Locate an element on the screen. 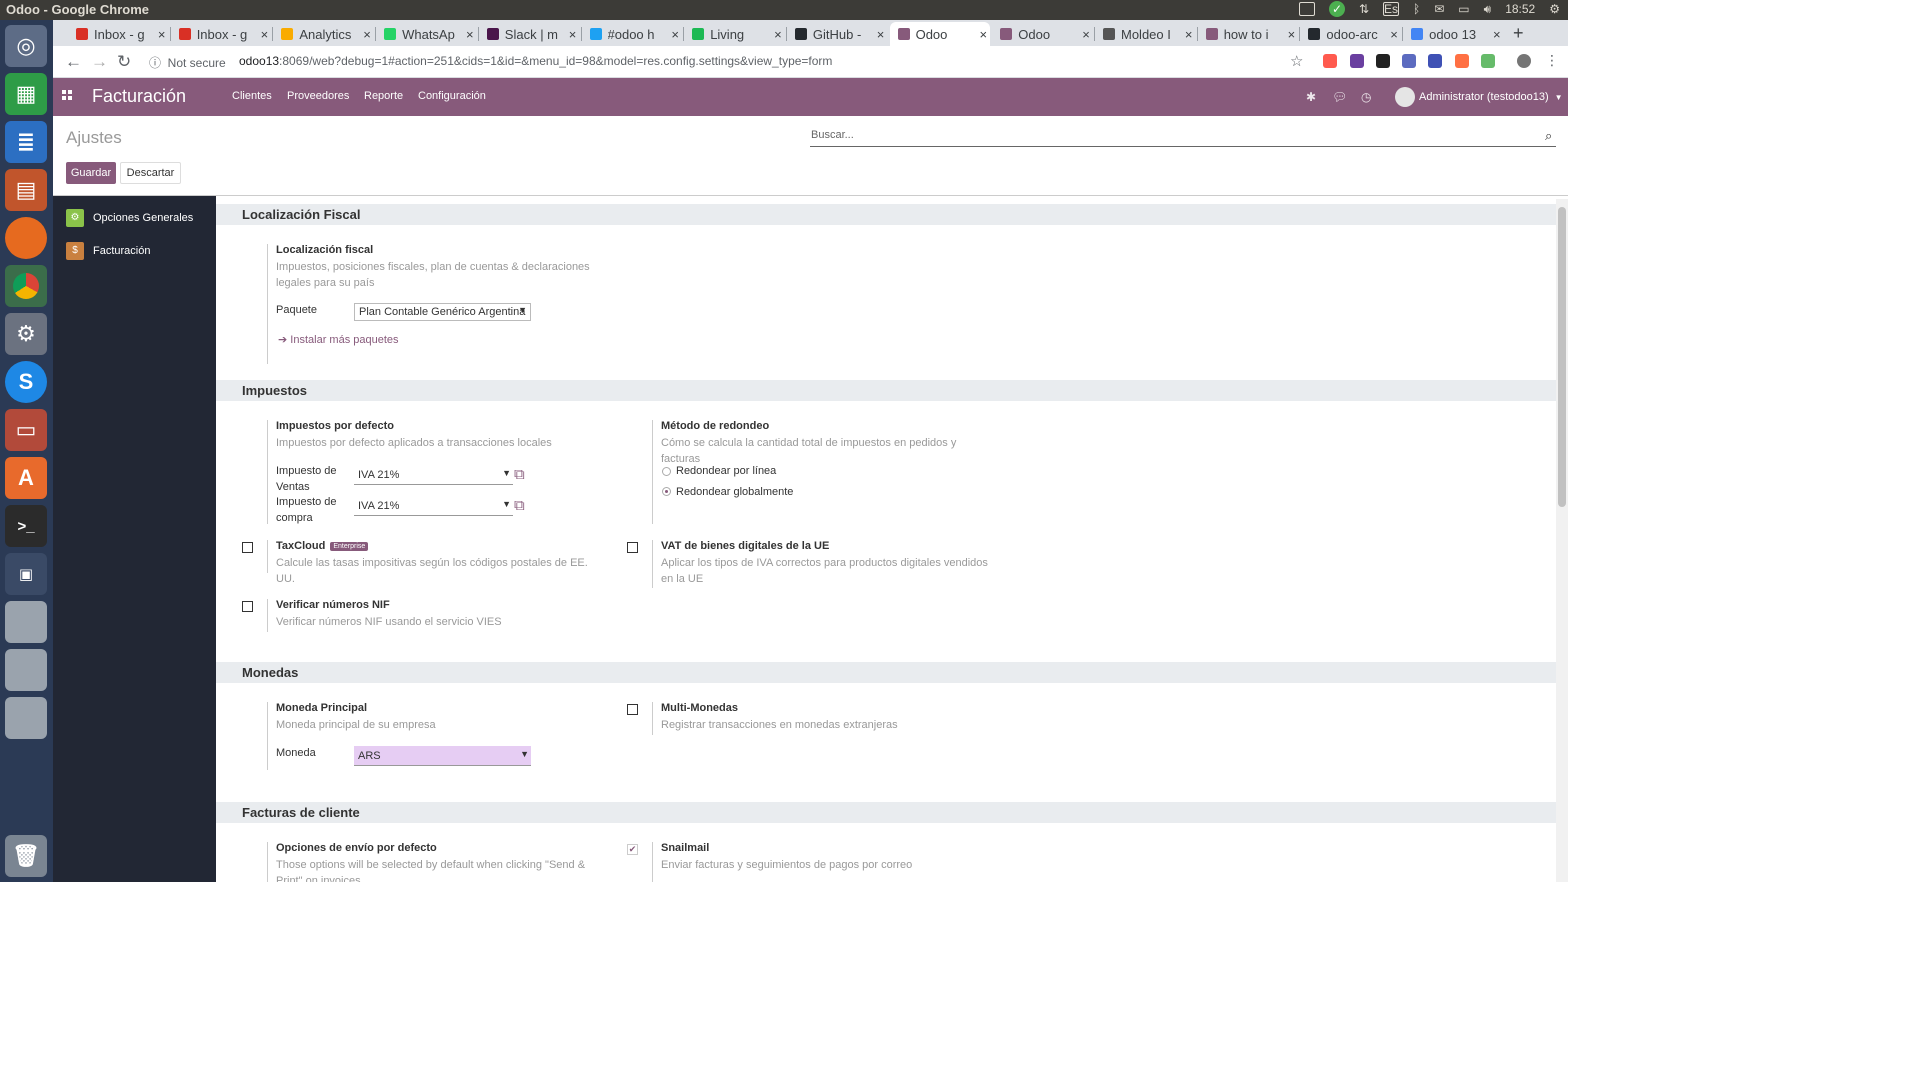 The image size is (1920, 1080). screen-icon is located at coordinates (1306, 9).